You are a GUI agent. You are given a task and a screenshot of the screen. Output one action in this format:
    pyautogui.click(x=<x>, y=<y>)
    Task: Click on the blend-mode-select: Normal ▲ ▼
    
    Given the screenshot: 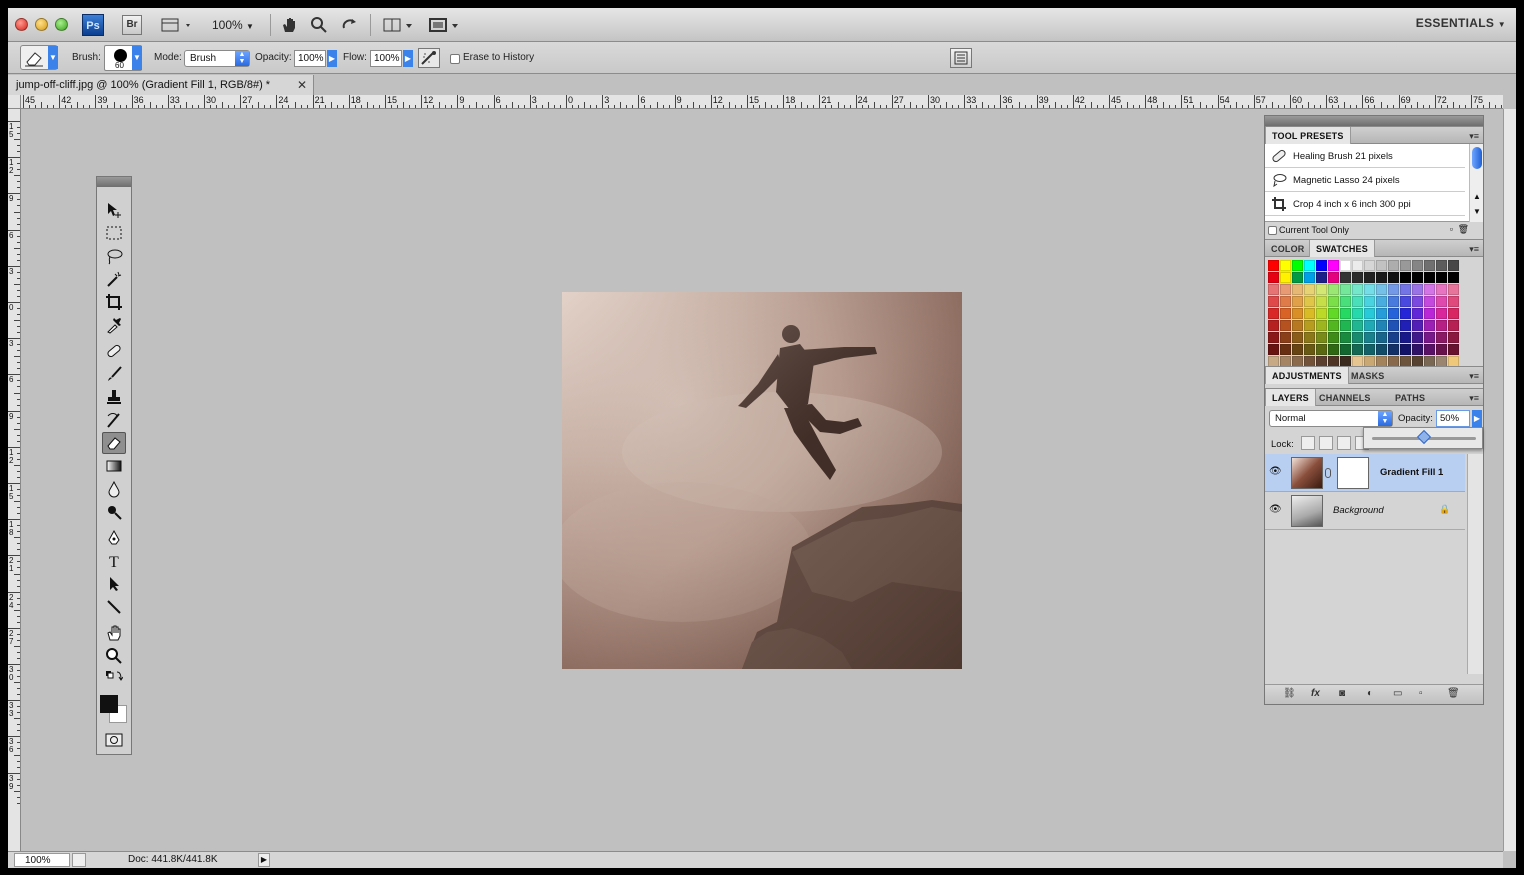 What is the action you would take?
    pyautogui.click(x=1331, y=418)
    